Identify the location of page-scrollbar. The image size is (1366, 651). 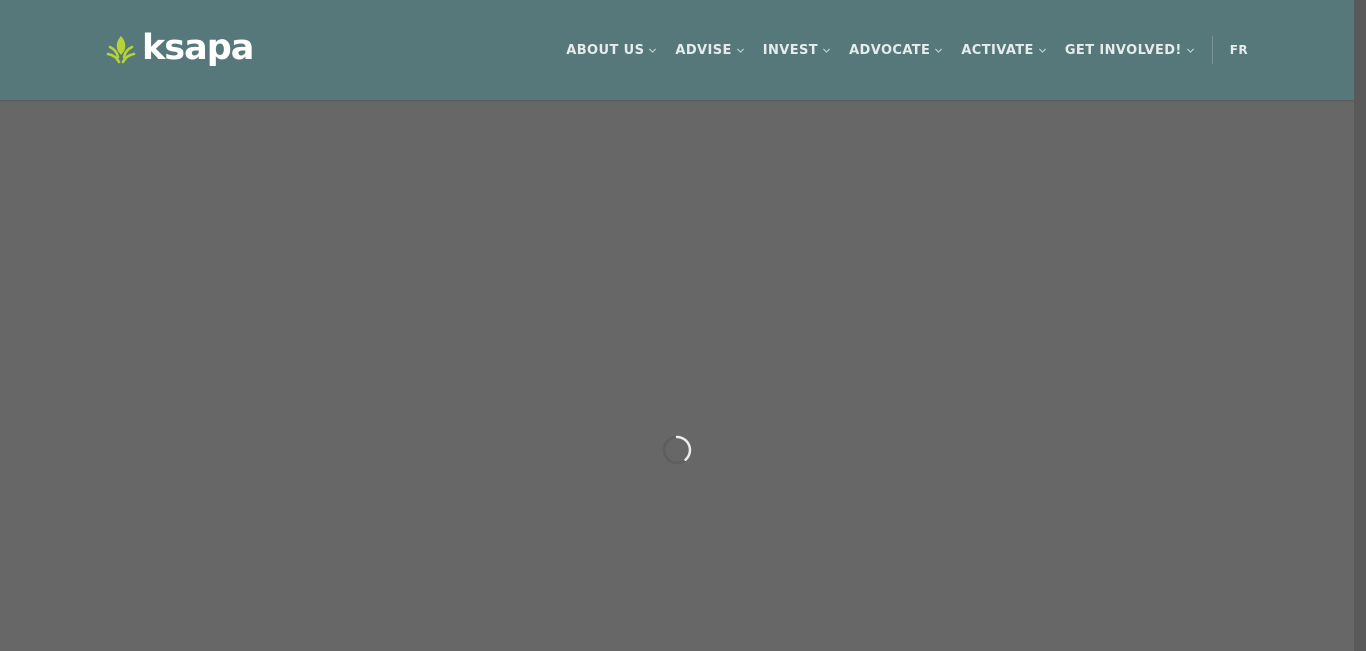
(1360, 325).